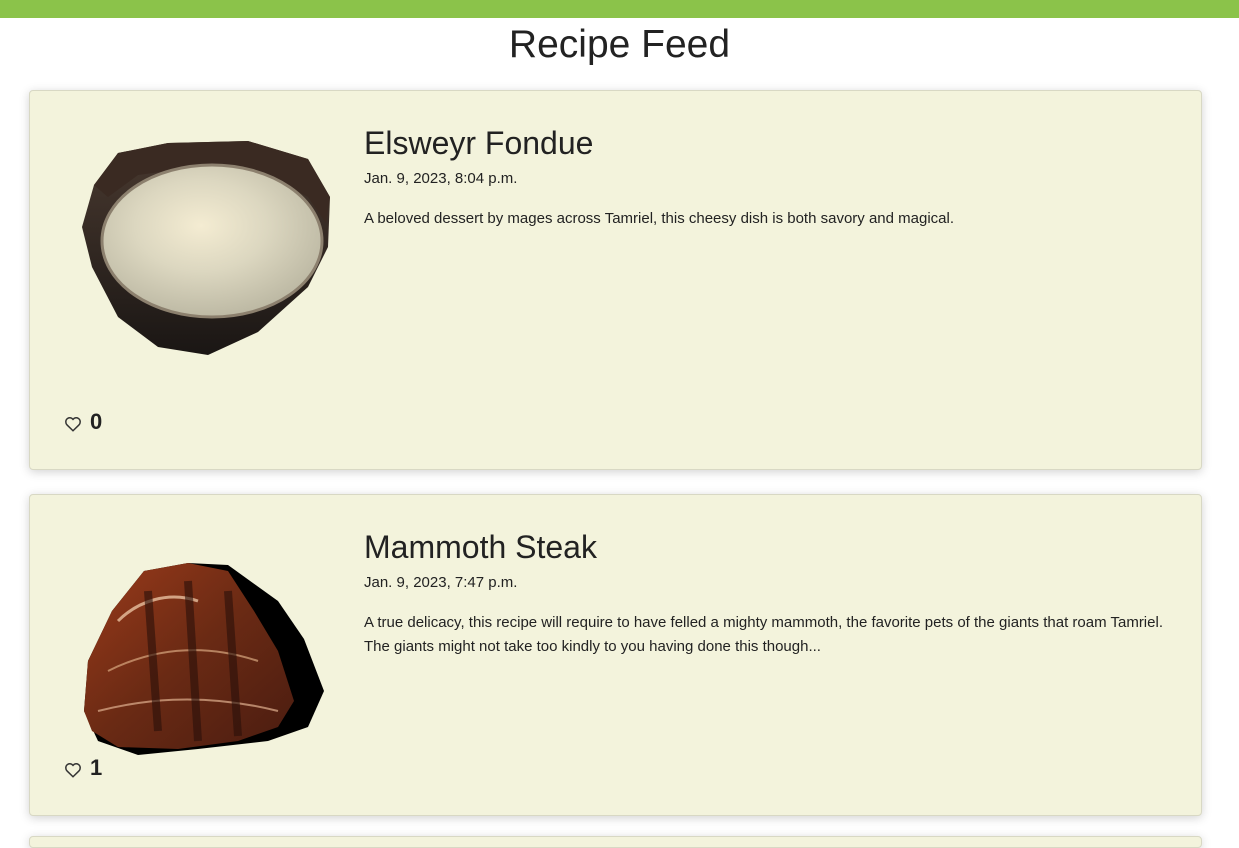 This screenshot has height=848, width=1239. What do you see at coordinates (441, 582) in the screenshot?
I see `recipe-date: Jan. 9, 2023, 7:47 p.m.` at bounding box center [441, 582].